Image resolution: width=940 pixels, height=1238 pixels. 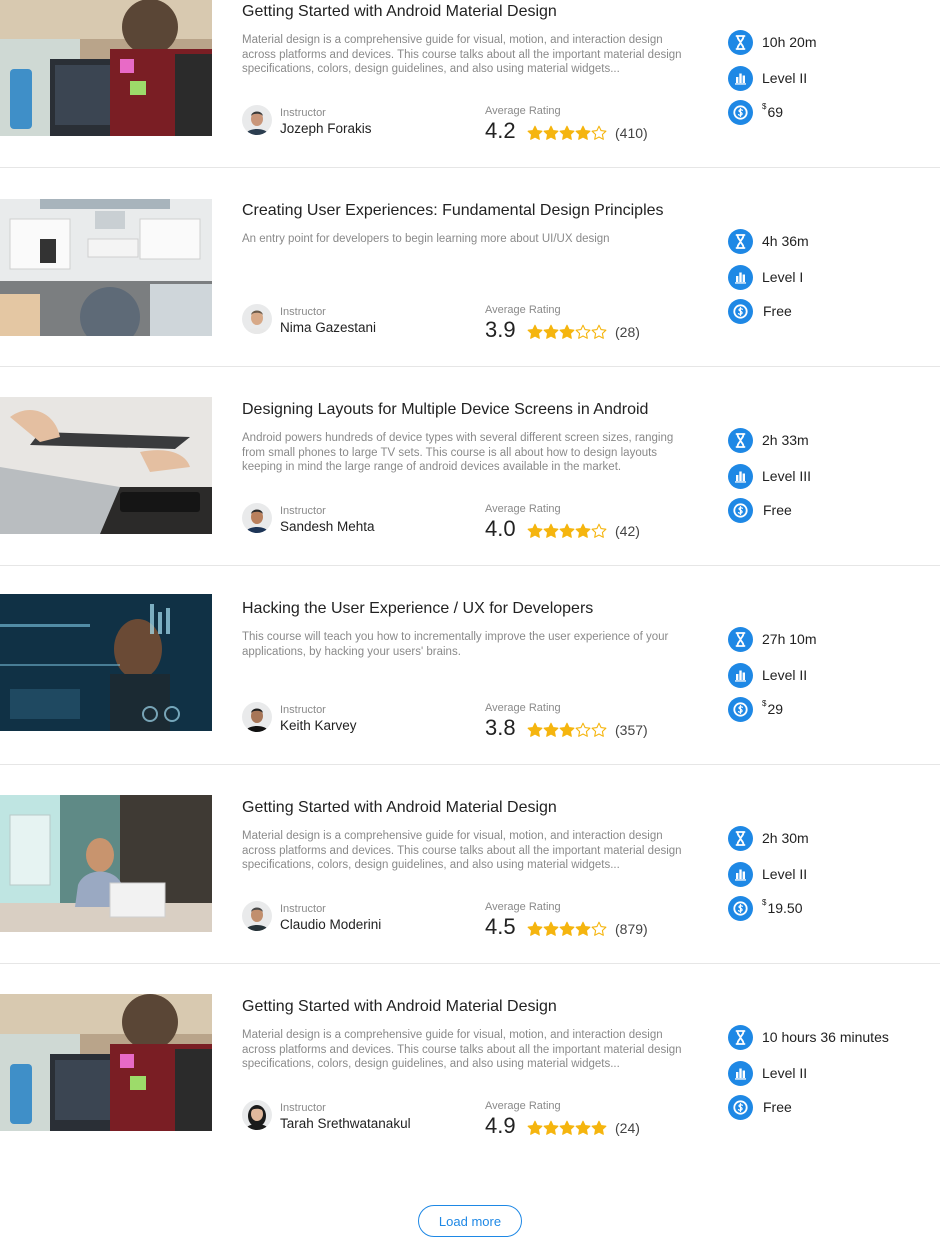 What do you see at coordinates (789, 639) in the screenshot?
I see `course-duration: 27h 10m` at bounding box center [789, 639].